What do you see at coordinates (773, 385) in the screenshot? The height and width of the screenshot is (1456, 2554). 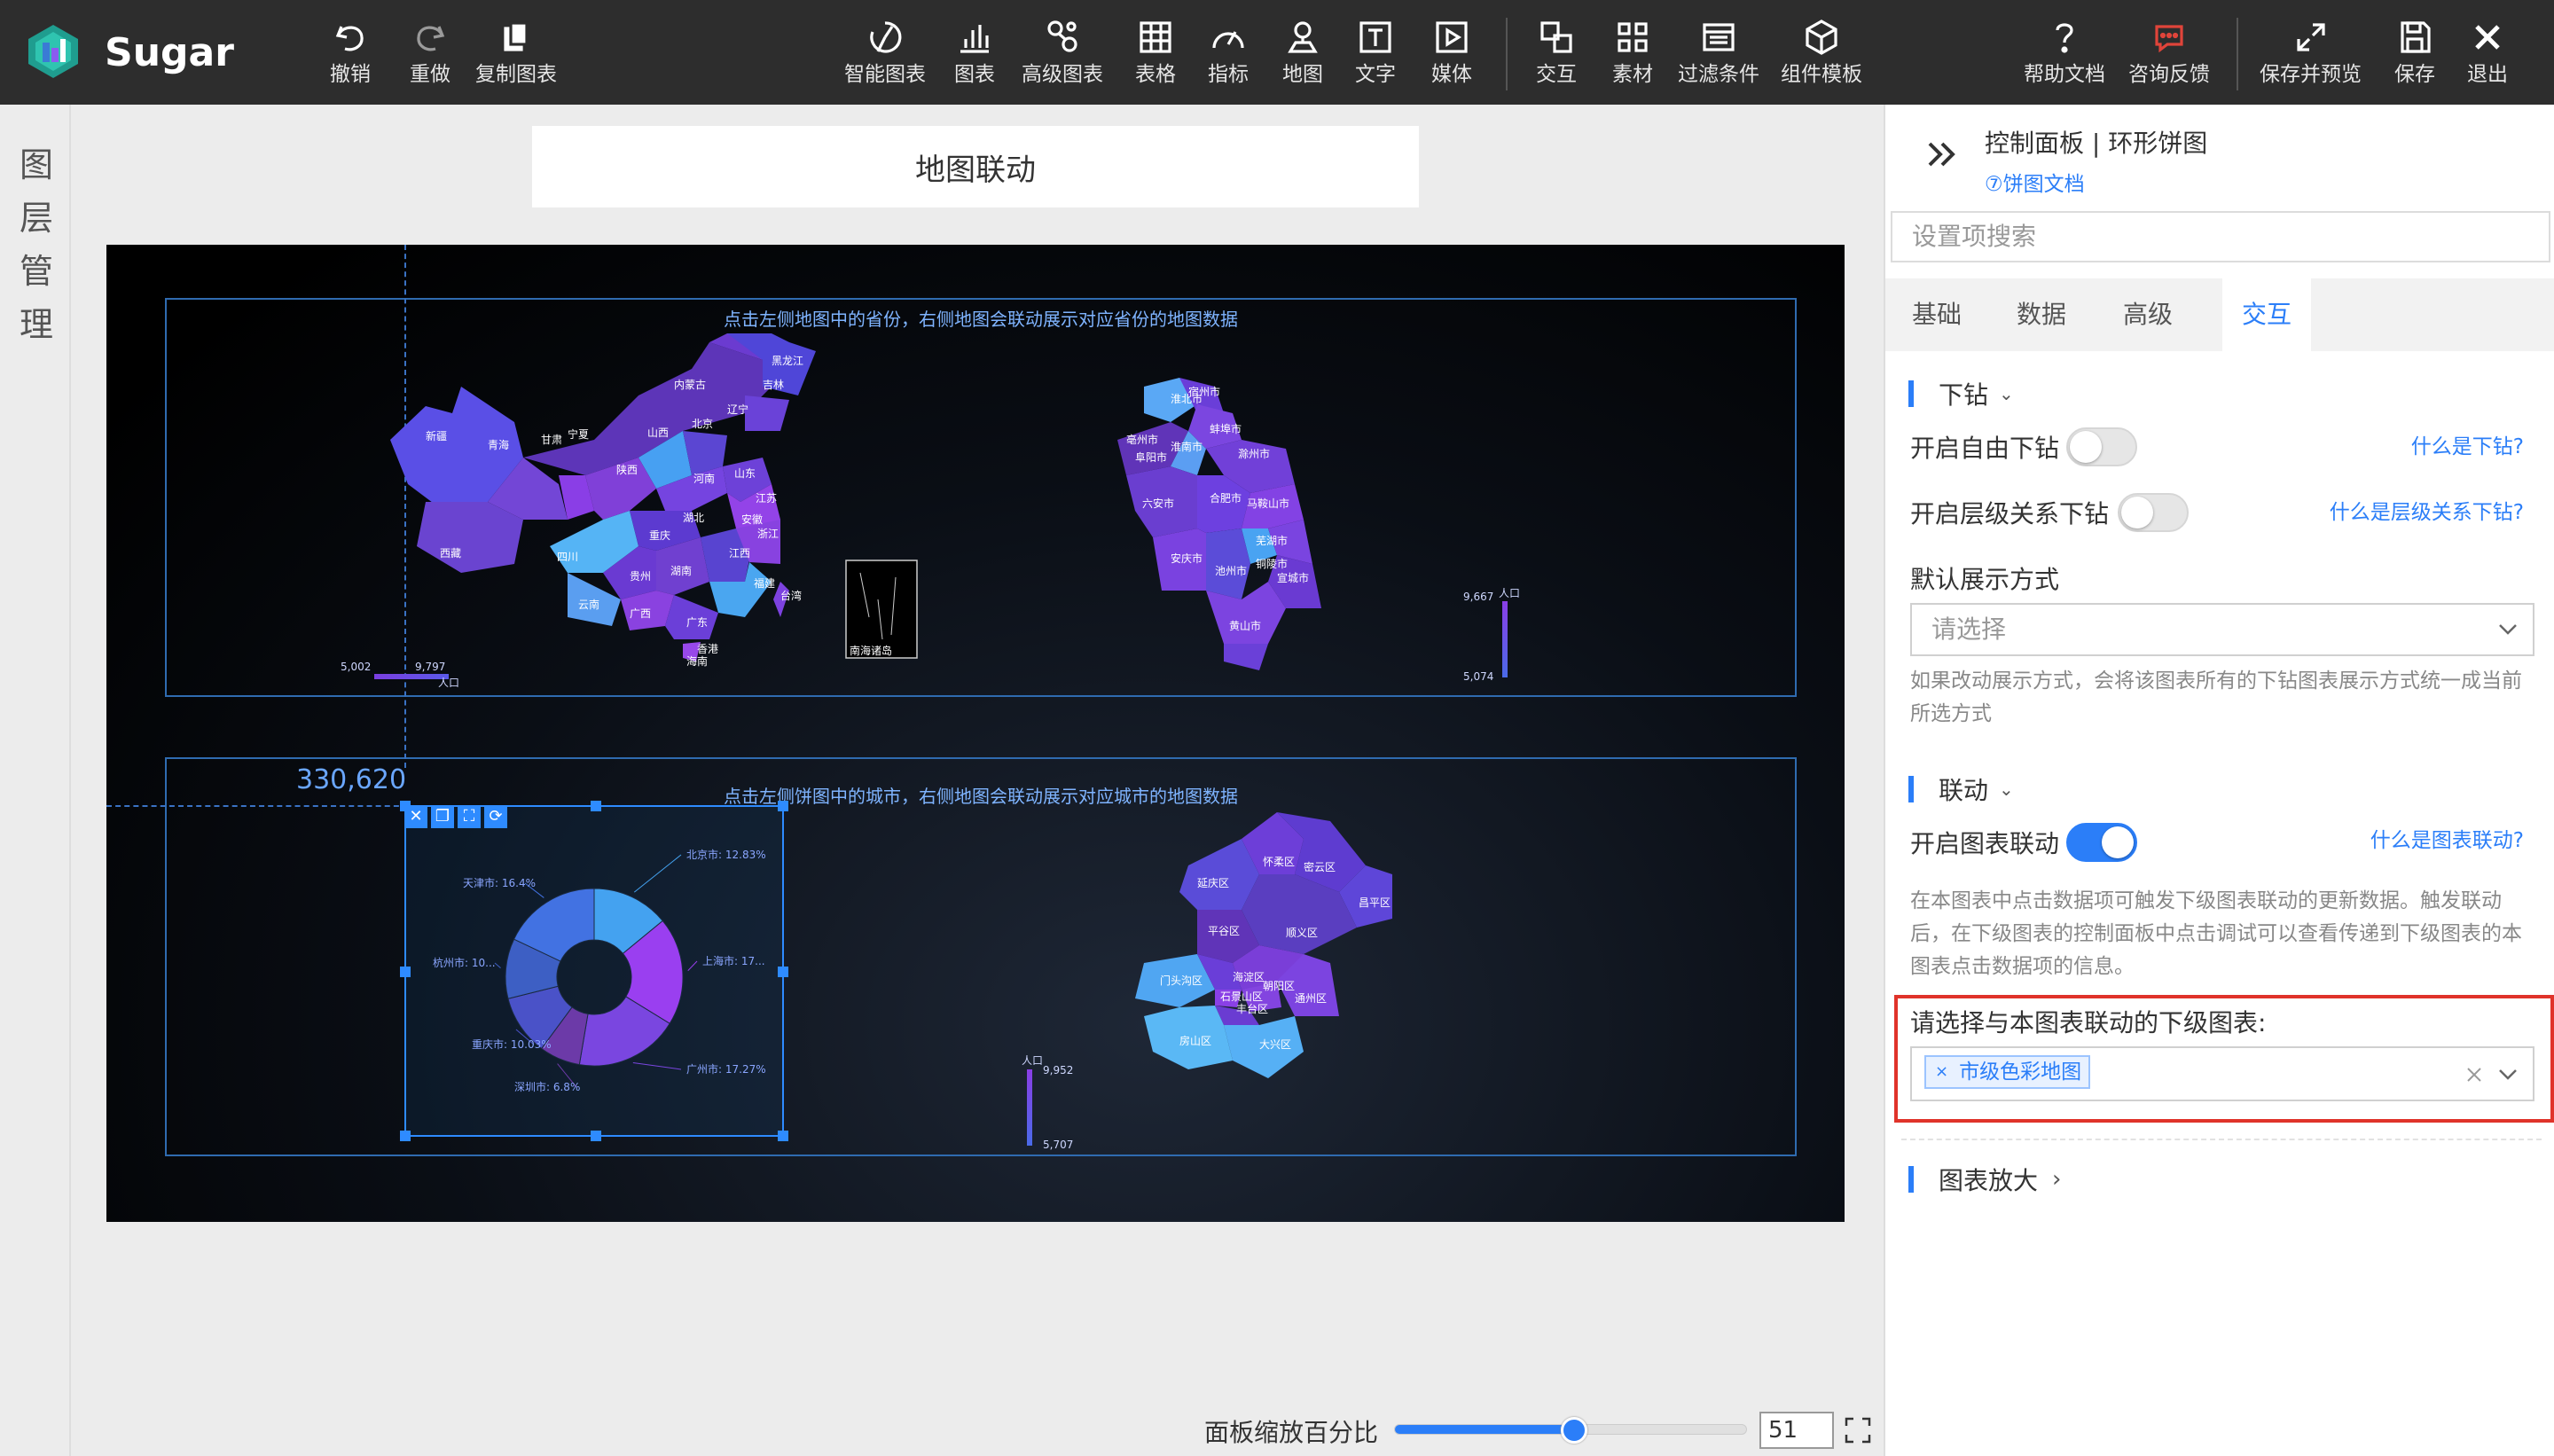 I see `map-region-label: 吉林` at bounding box center [773, 385].